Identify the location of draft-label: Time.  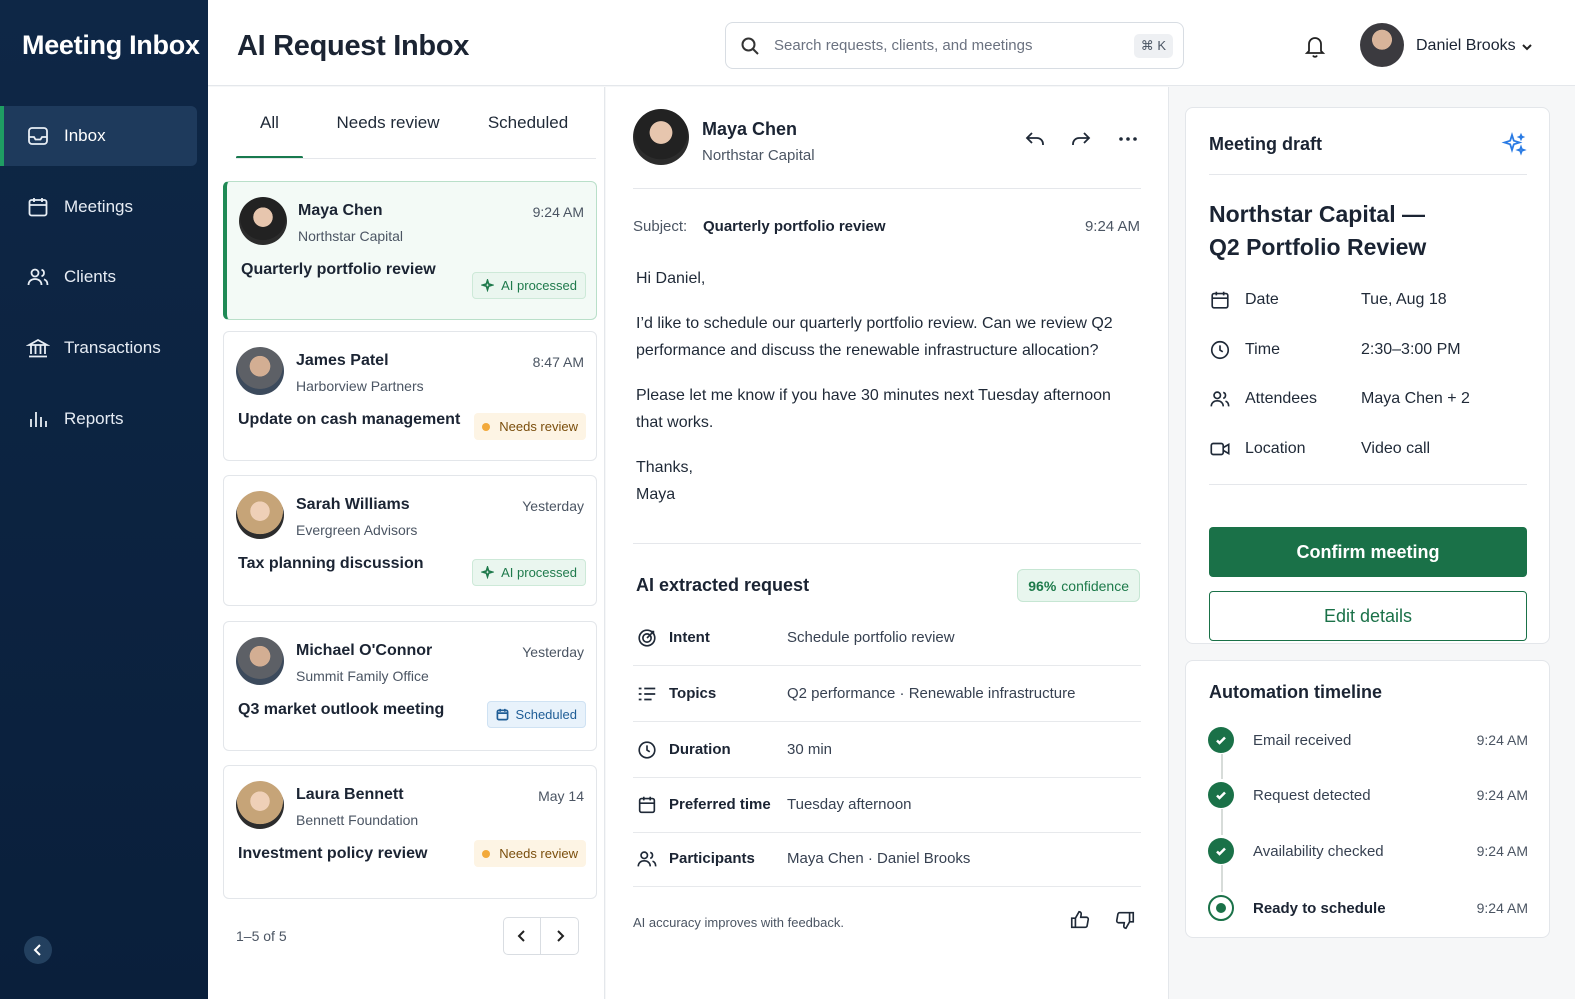
(1262, 349).